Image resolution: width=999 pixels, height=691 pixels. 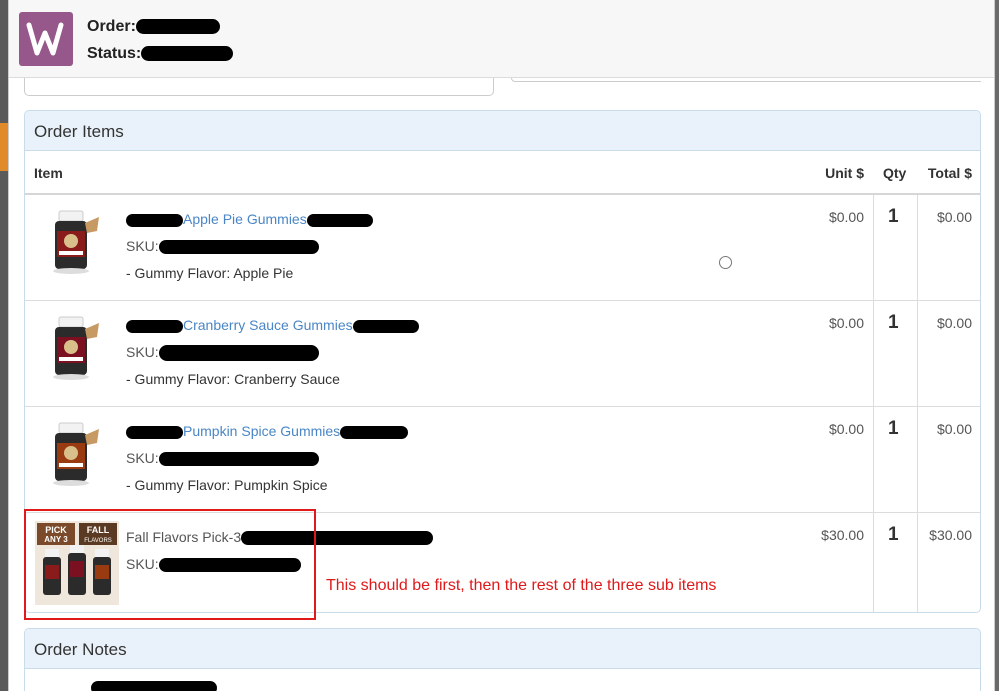 I want to click on annotation-highlight-box, so click(x=170, y=564).